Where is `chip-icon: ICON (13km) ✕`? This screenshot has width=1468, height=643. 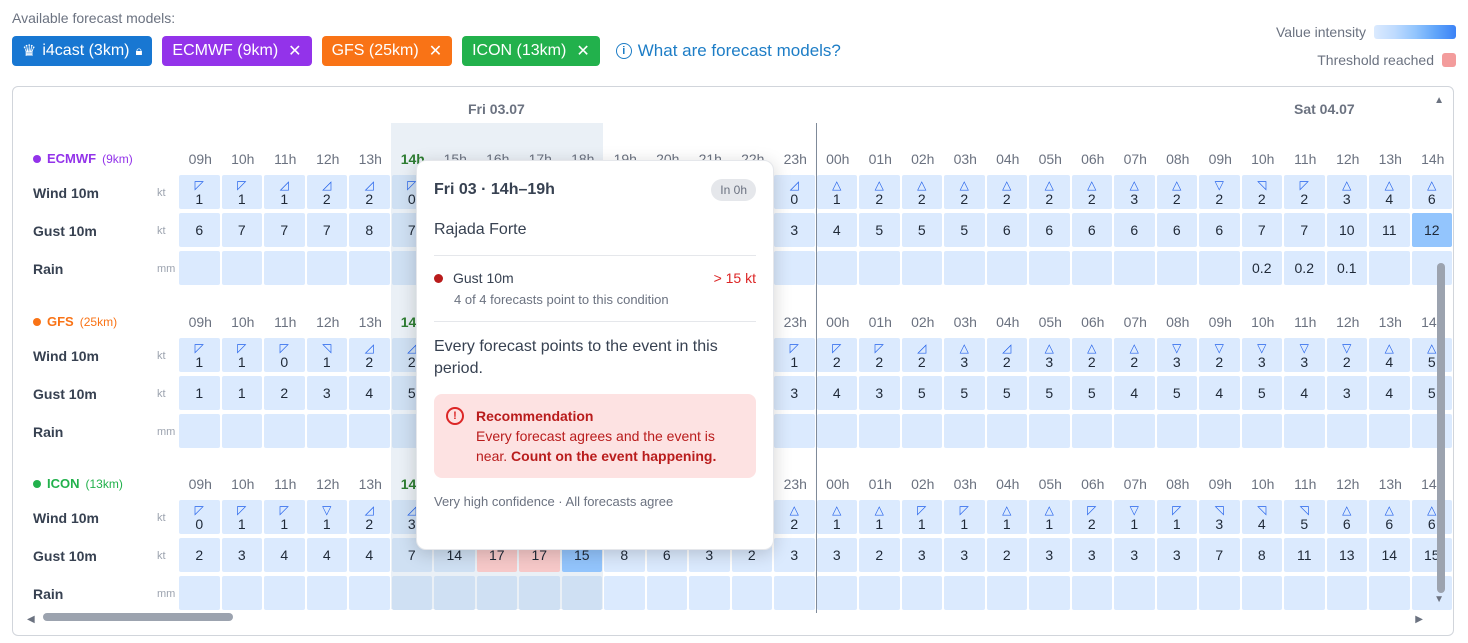 chip-icon: ICON (13km) ✕ is located at coordinates (531, 51).